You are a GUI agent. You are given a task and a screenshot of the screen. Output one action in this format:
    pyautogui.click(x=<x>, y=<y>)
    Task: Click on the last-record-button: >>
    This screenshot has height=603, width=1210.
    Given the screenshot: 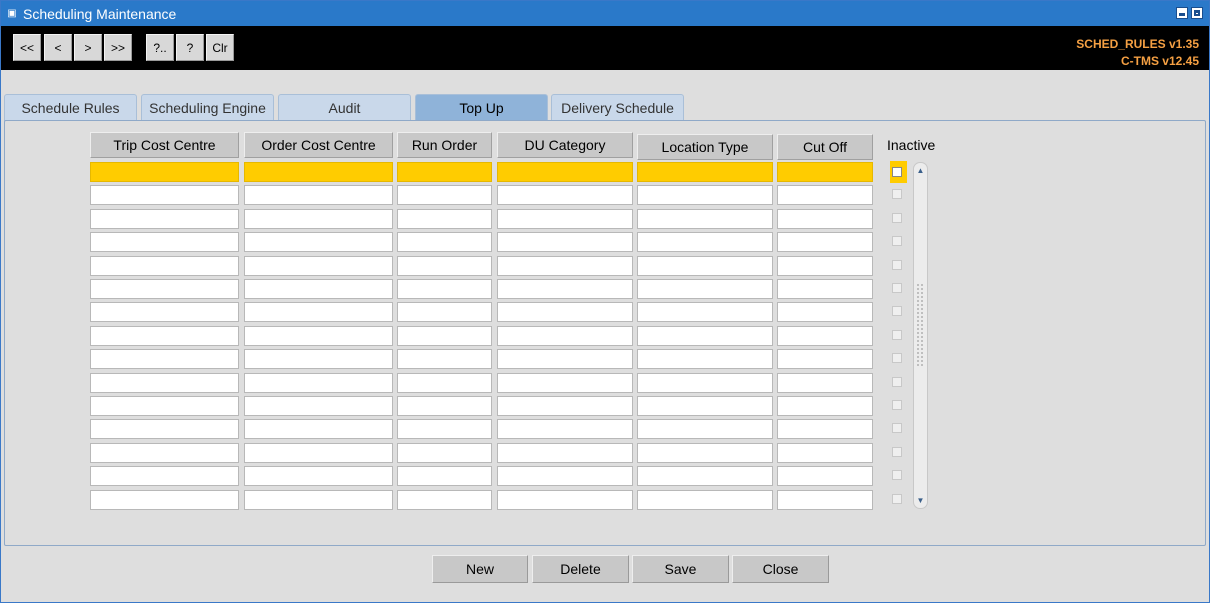 What is the action you would take?
    pyautogui.click(x=118, y=47)
    